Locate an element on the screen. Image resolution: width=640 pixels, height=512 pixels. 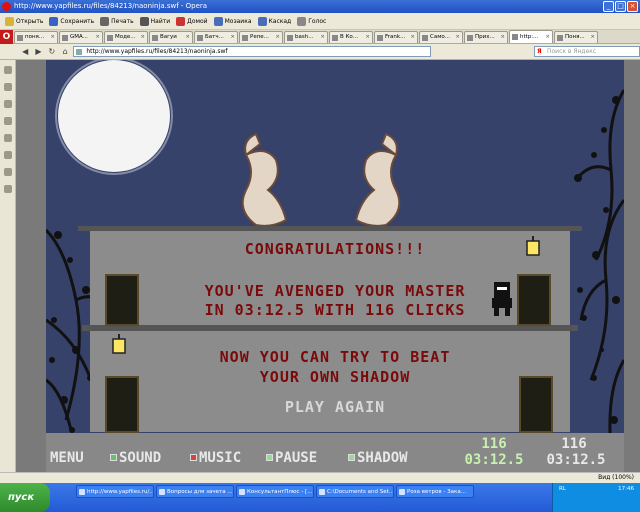
toolbar-voice-button: Голос is located at coordinates (311, 21).